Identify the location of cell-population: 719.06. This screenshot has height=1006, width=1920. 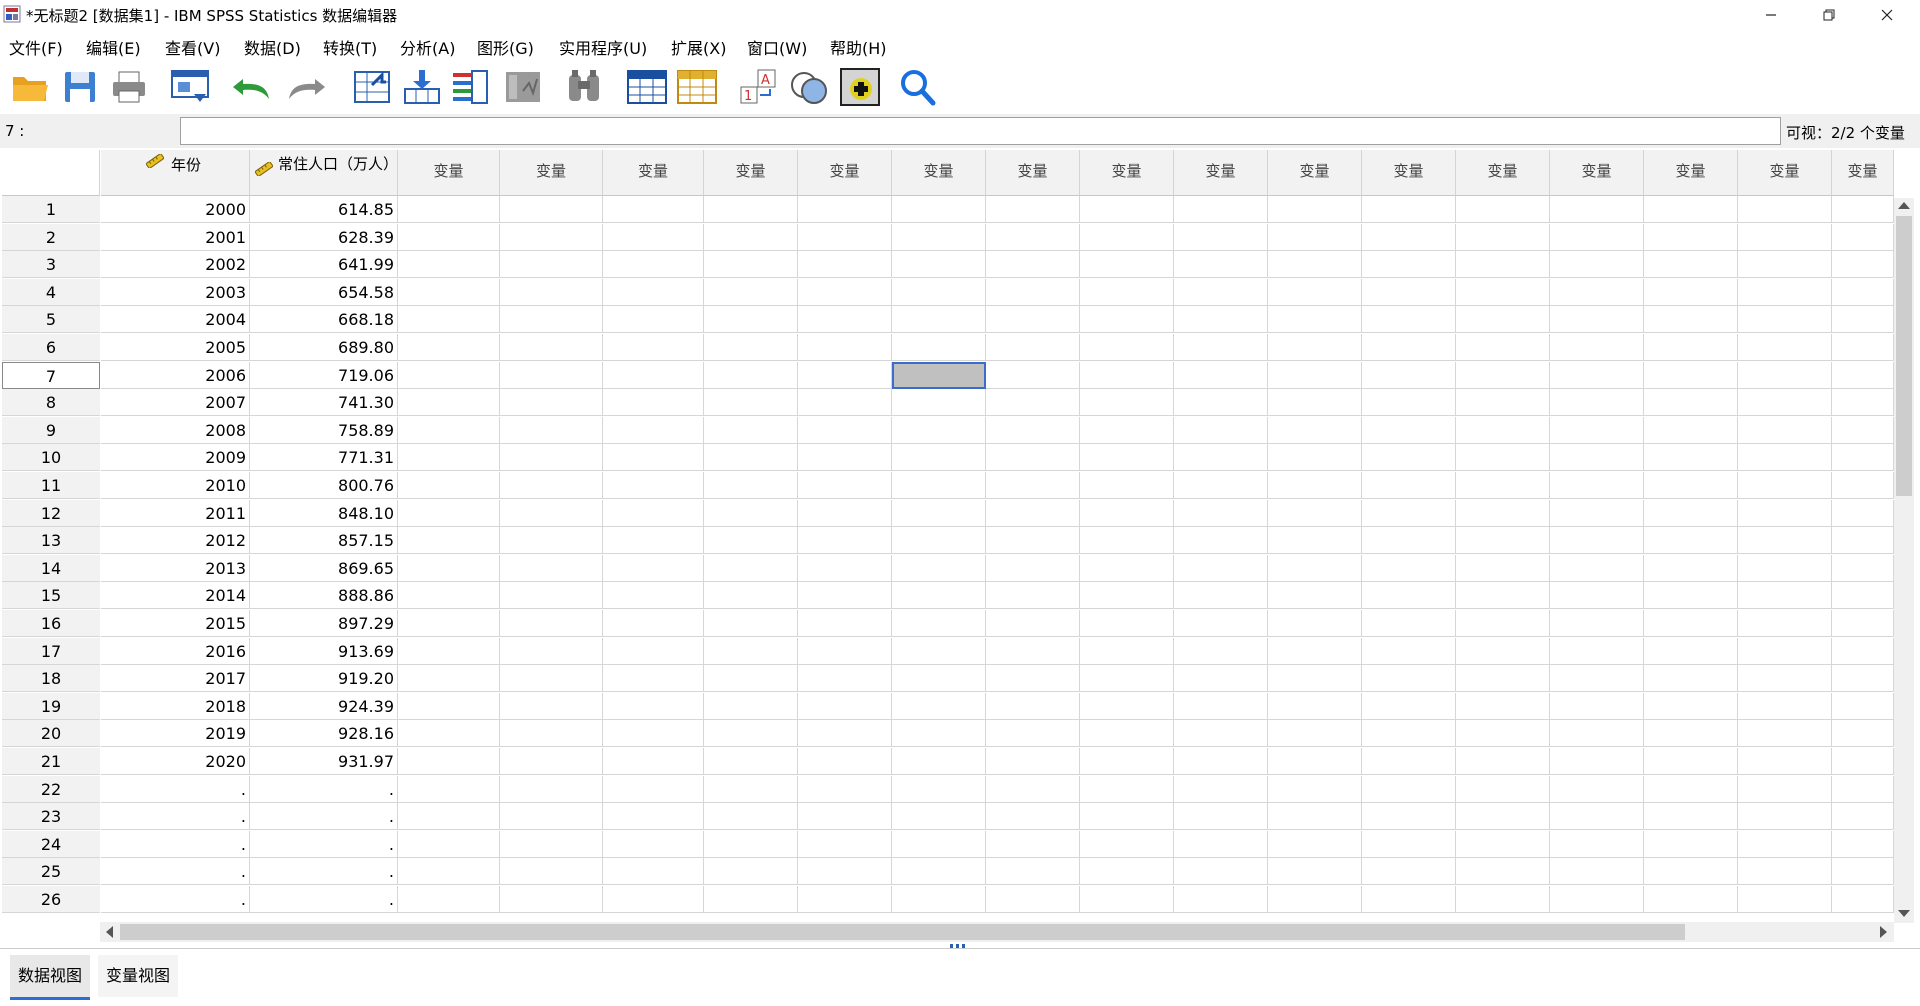
(324, 375).